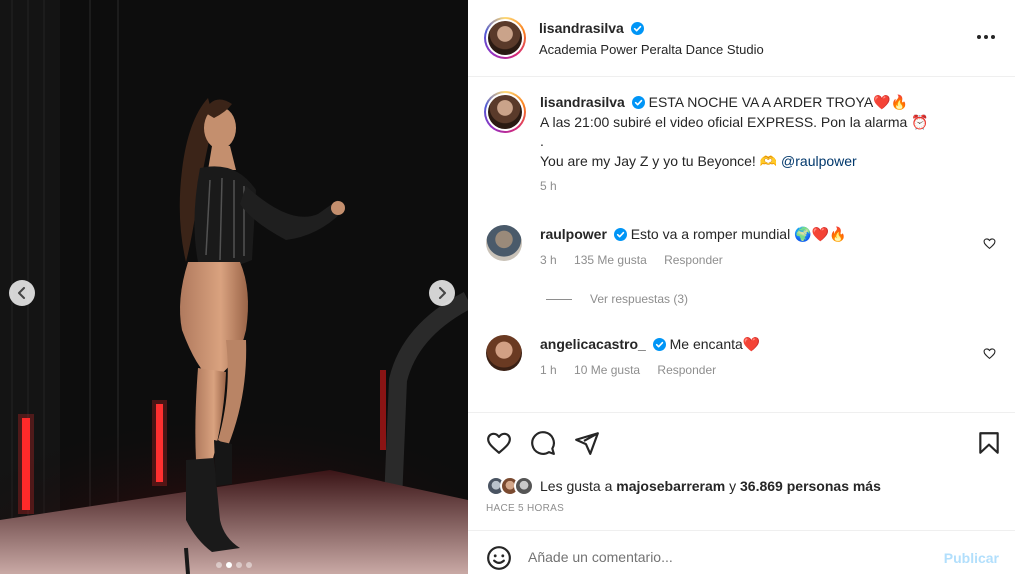 The image size is (1015, 574). What do you see at coordinates (670, 486) in the screenshot?
I see `likes-user-link: majosebarreram` at bounding box center [670, 486].